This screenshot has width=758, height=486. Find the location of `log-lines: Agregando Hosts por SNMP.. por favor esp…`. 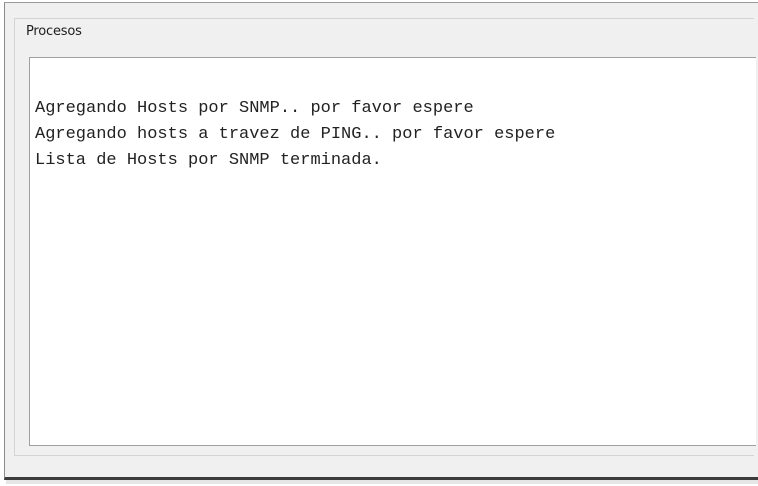

log-lines: Agregando Hosts por SNMP.. por favor esp… is located at coordinates (295, 135).